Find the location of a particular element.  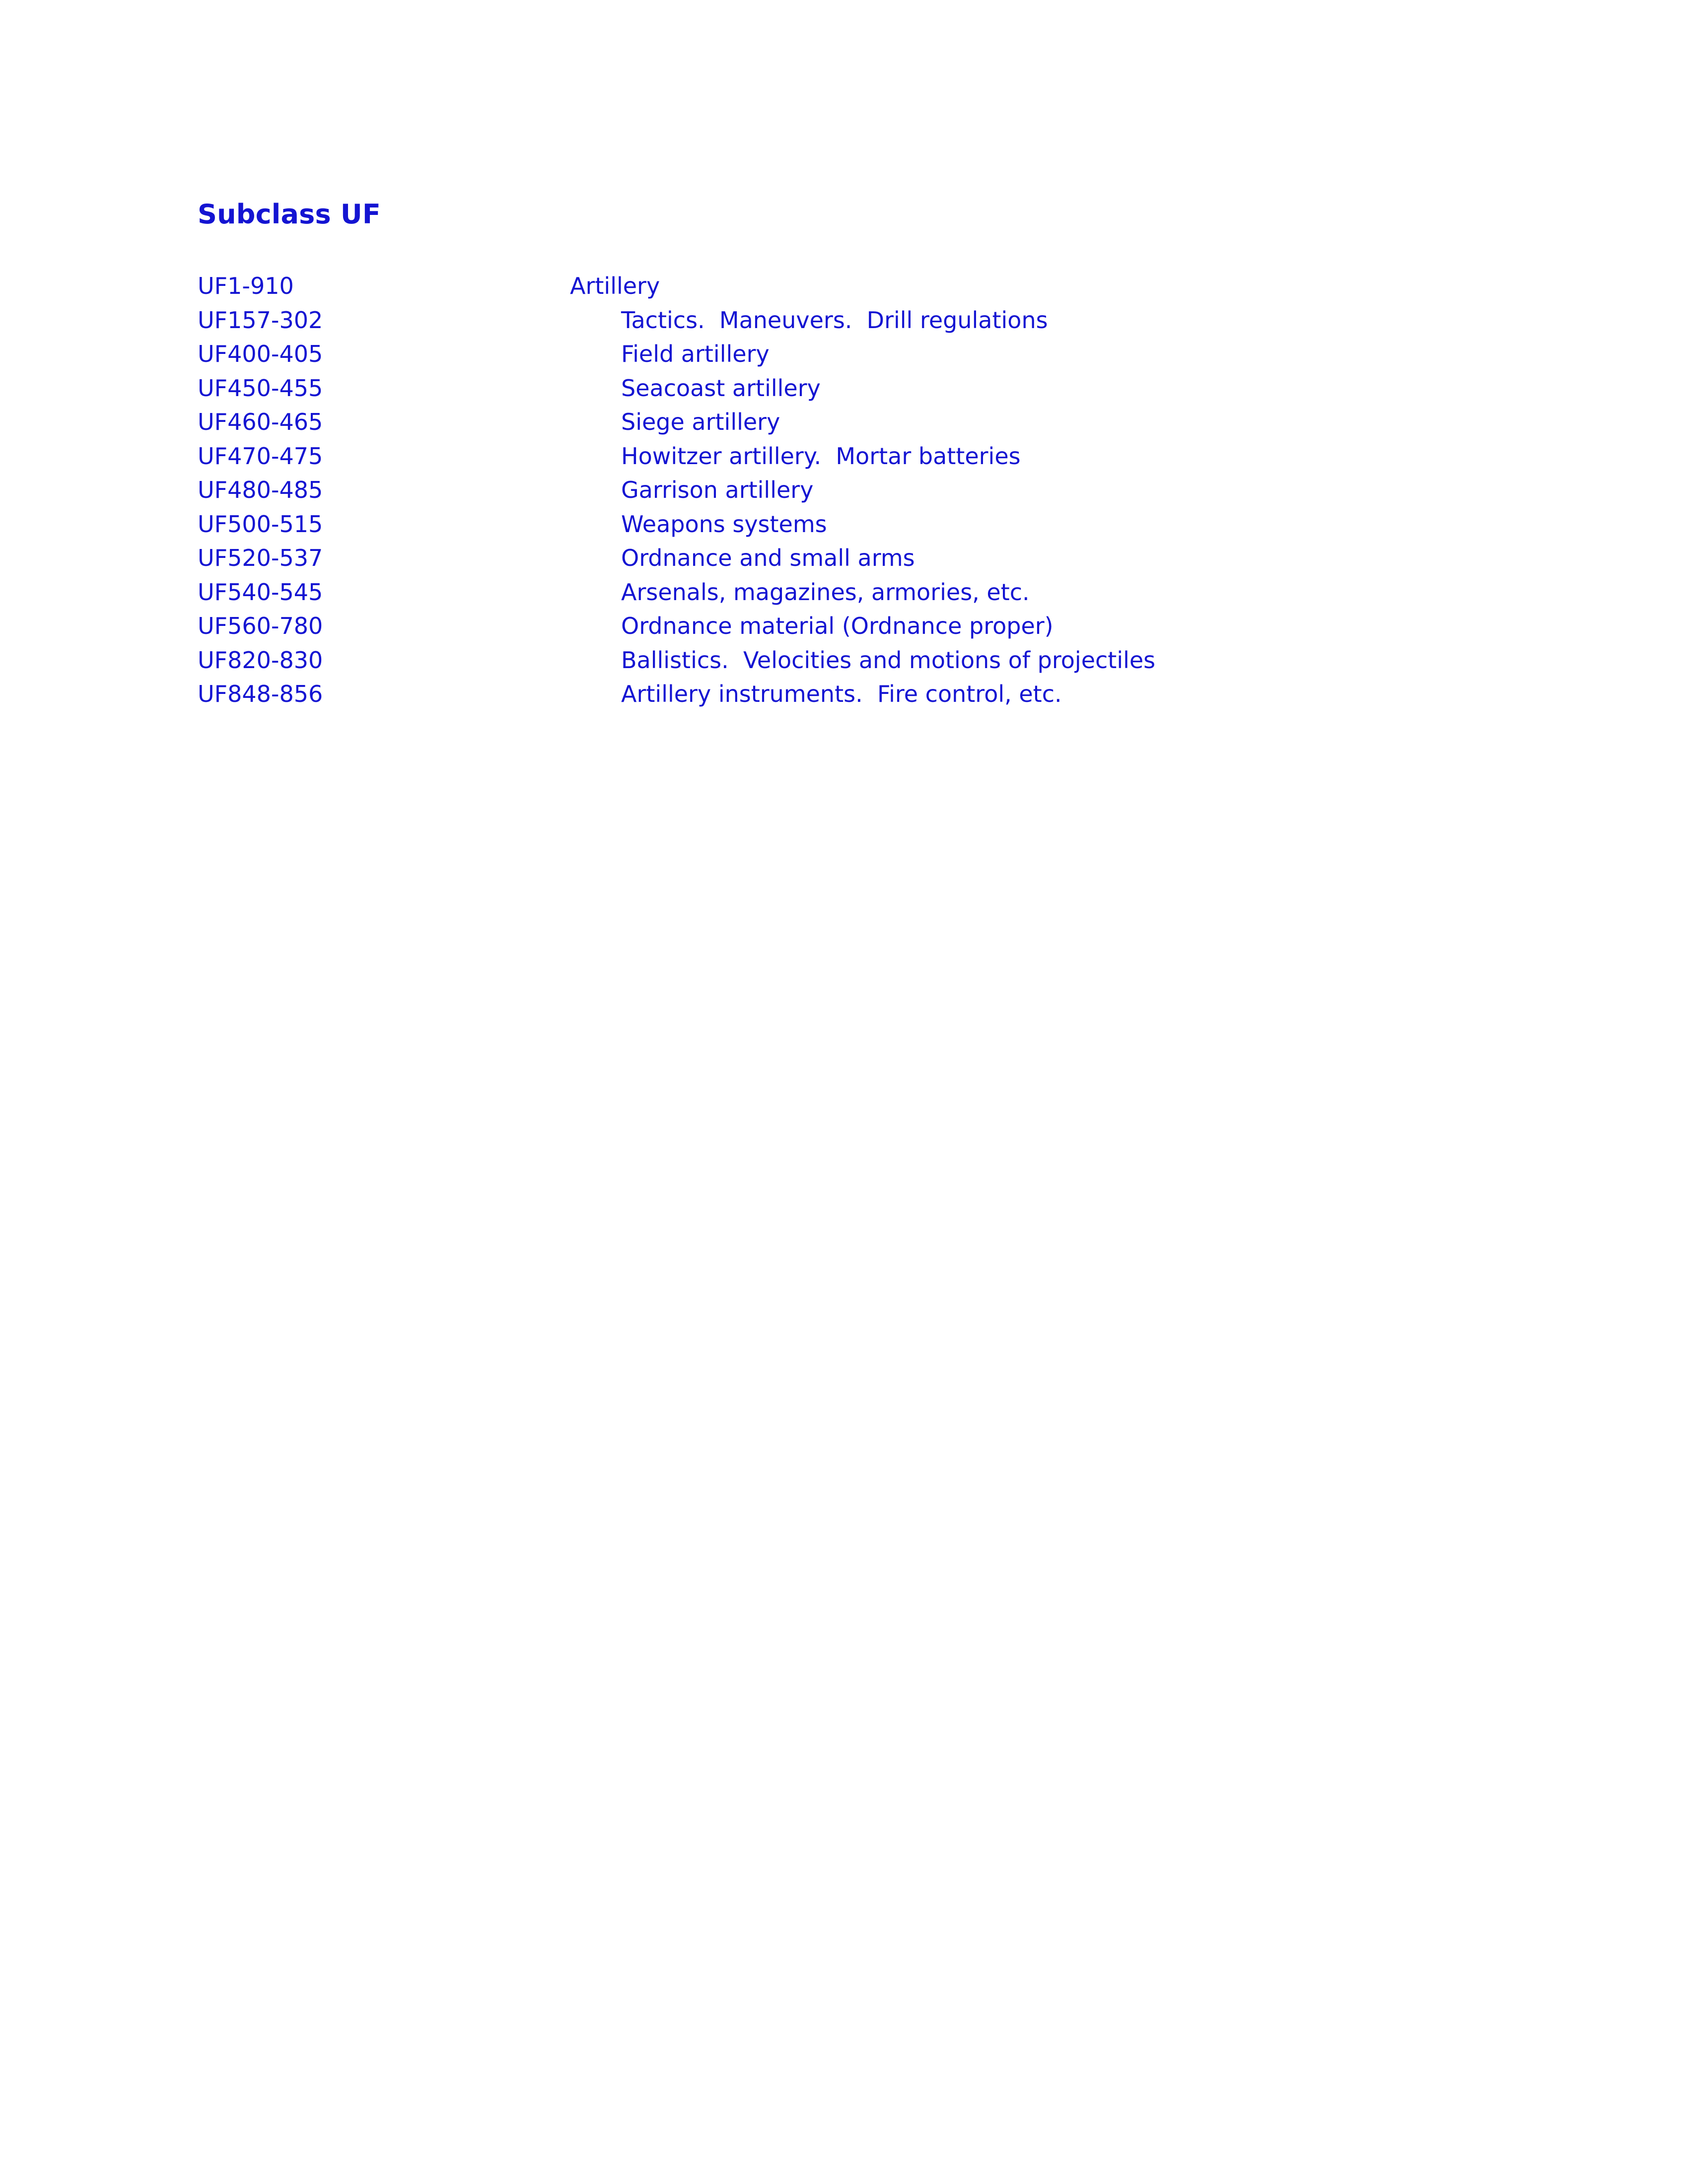

page-title: Subclass UF is located at coordinates (289, 214).